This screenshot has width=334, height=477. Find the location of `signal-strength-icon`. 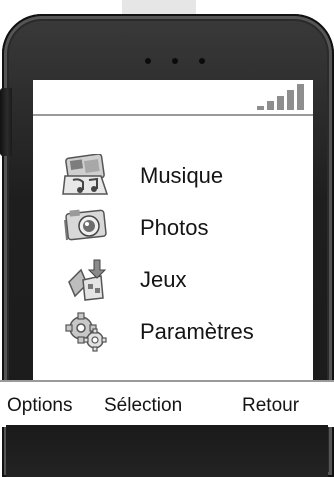

signal-strength-icon is located at coordinates (280, 97).